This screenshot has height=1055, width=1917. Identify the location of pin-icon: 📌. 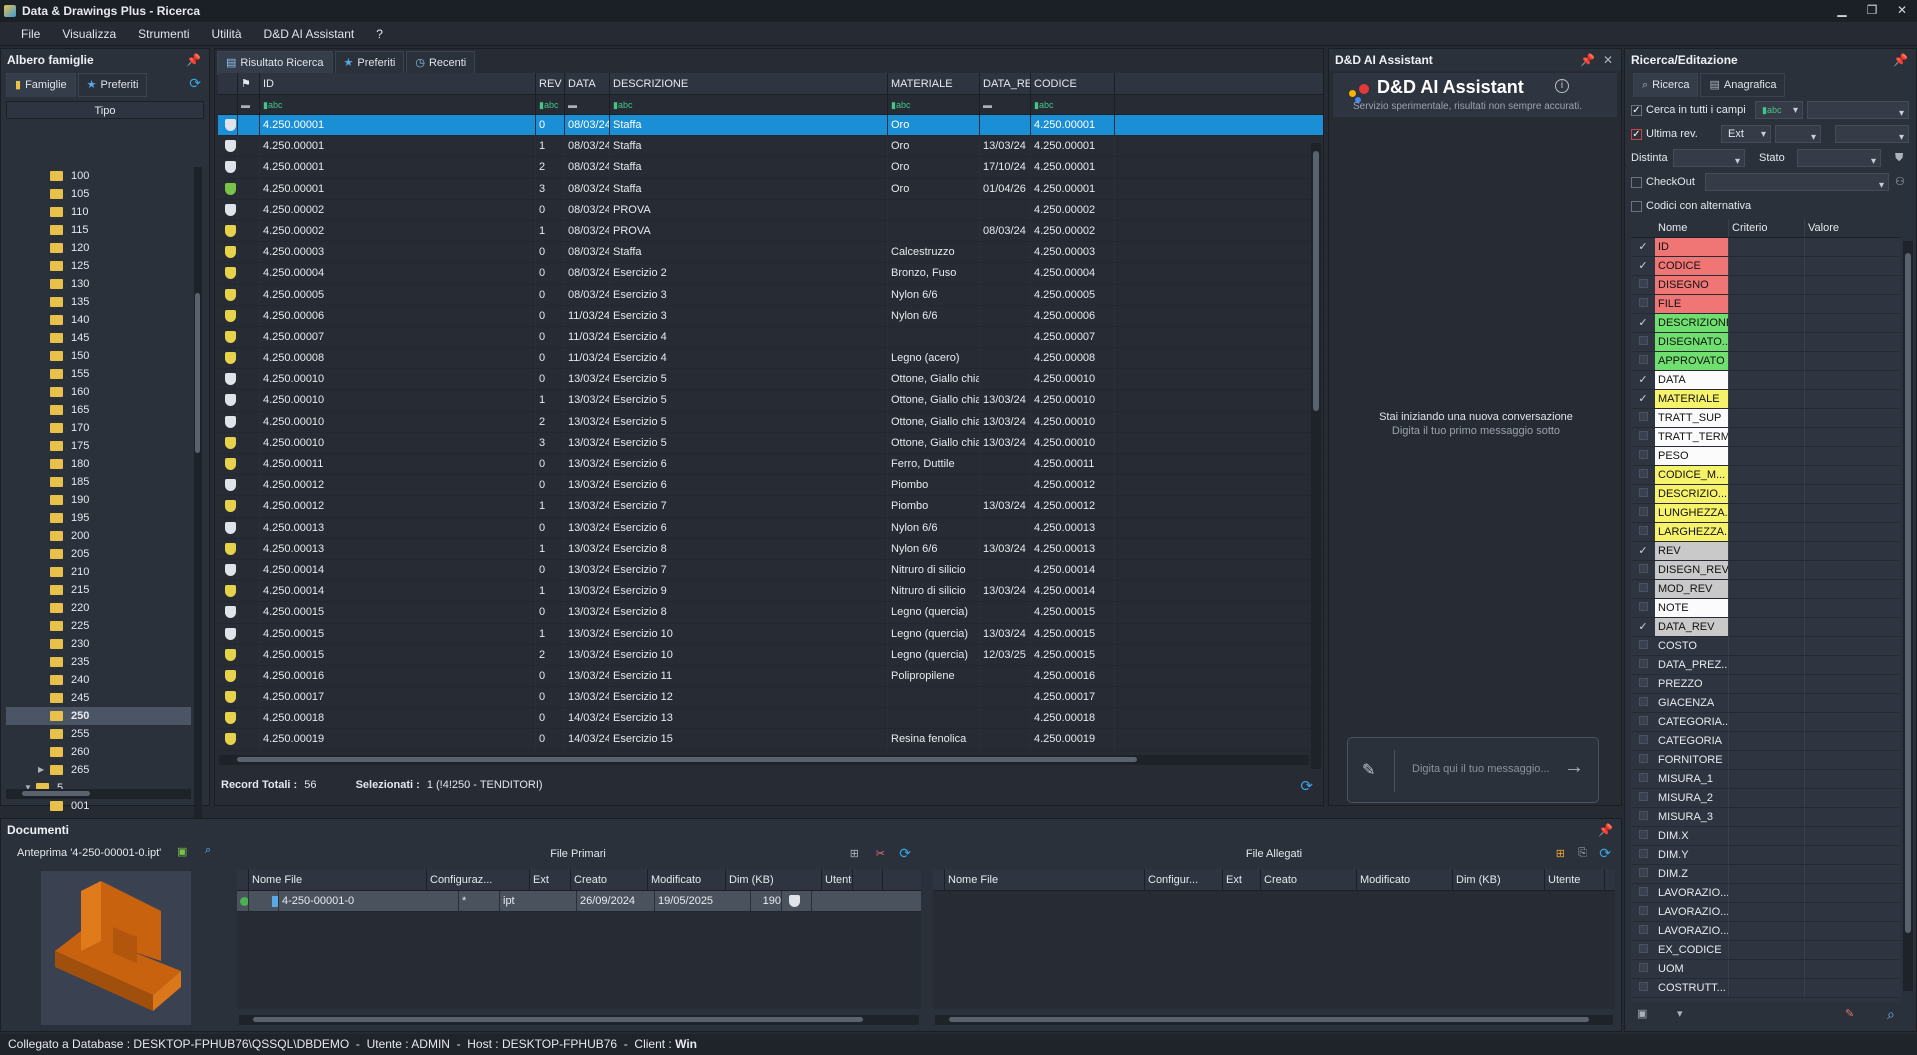
(1605, 830).